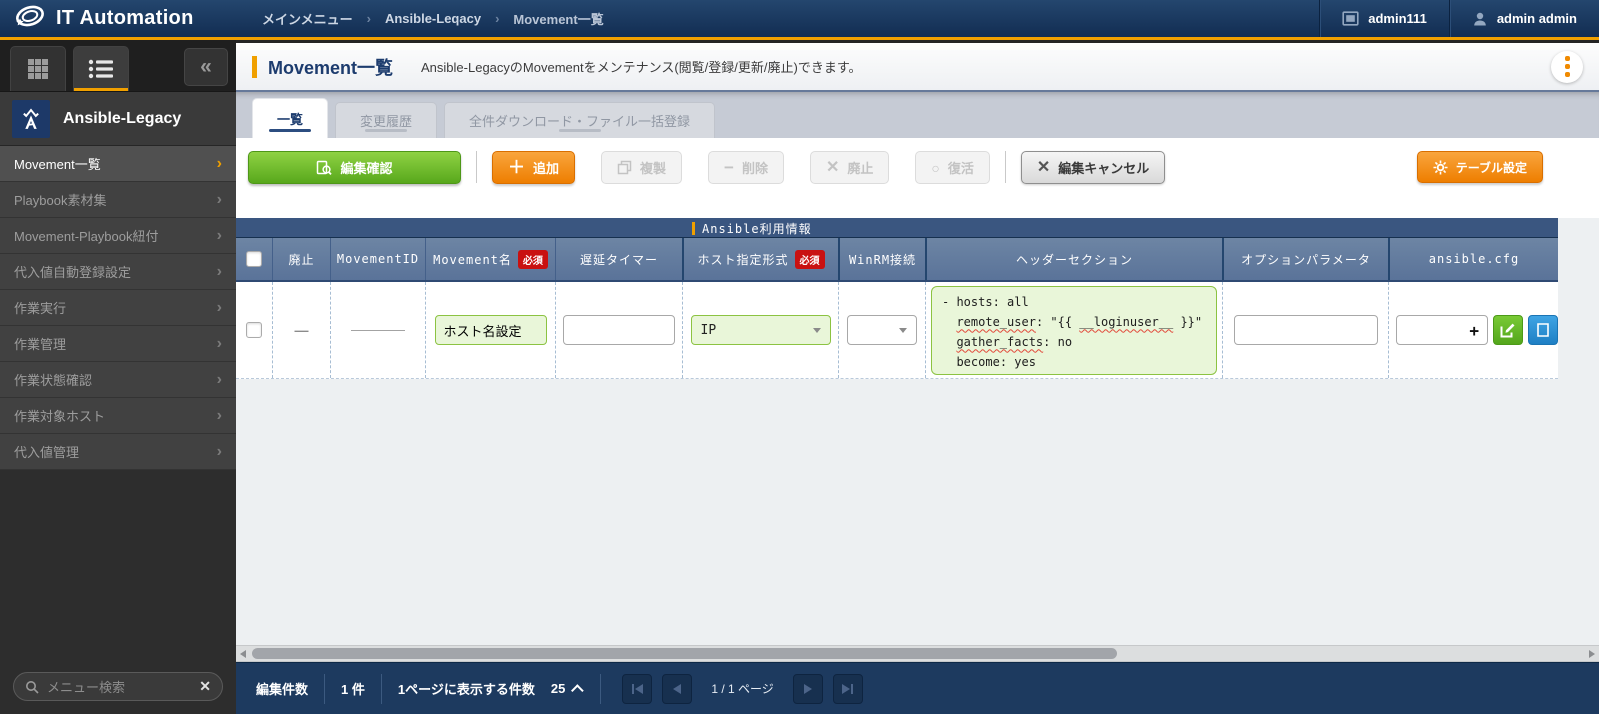  What do you see at coordinates (708, 330) in the screenshot?
I see `host-format-value: IP` at bounding box center [708, 330].